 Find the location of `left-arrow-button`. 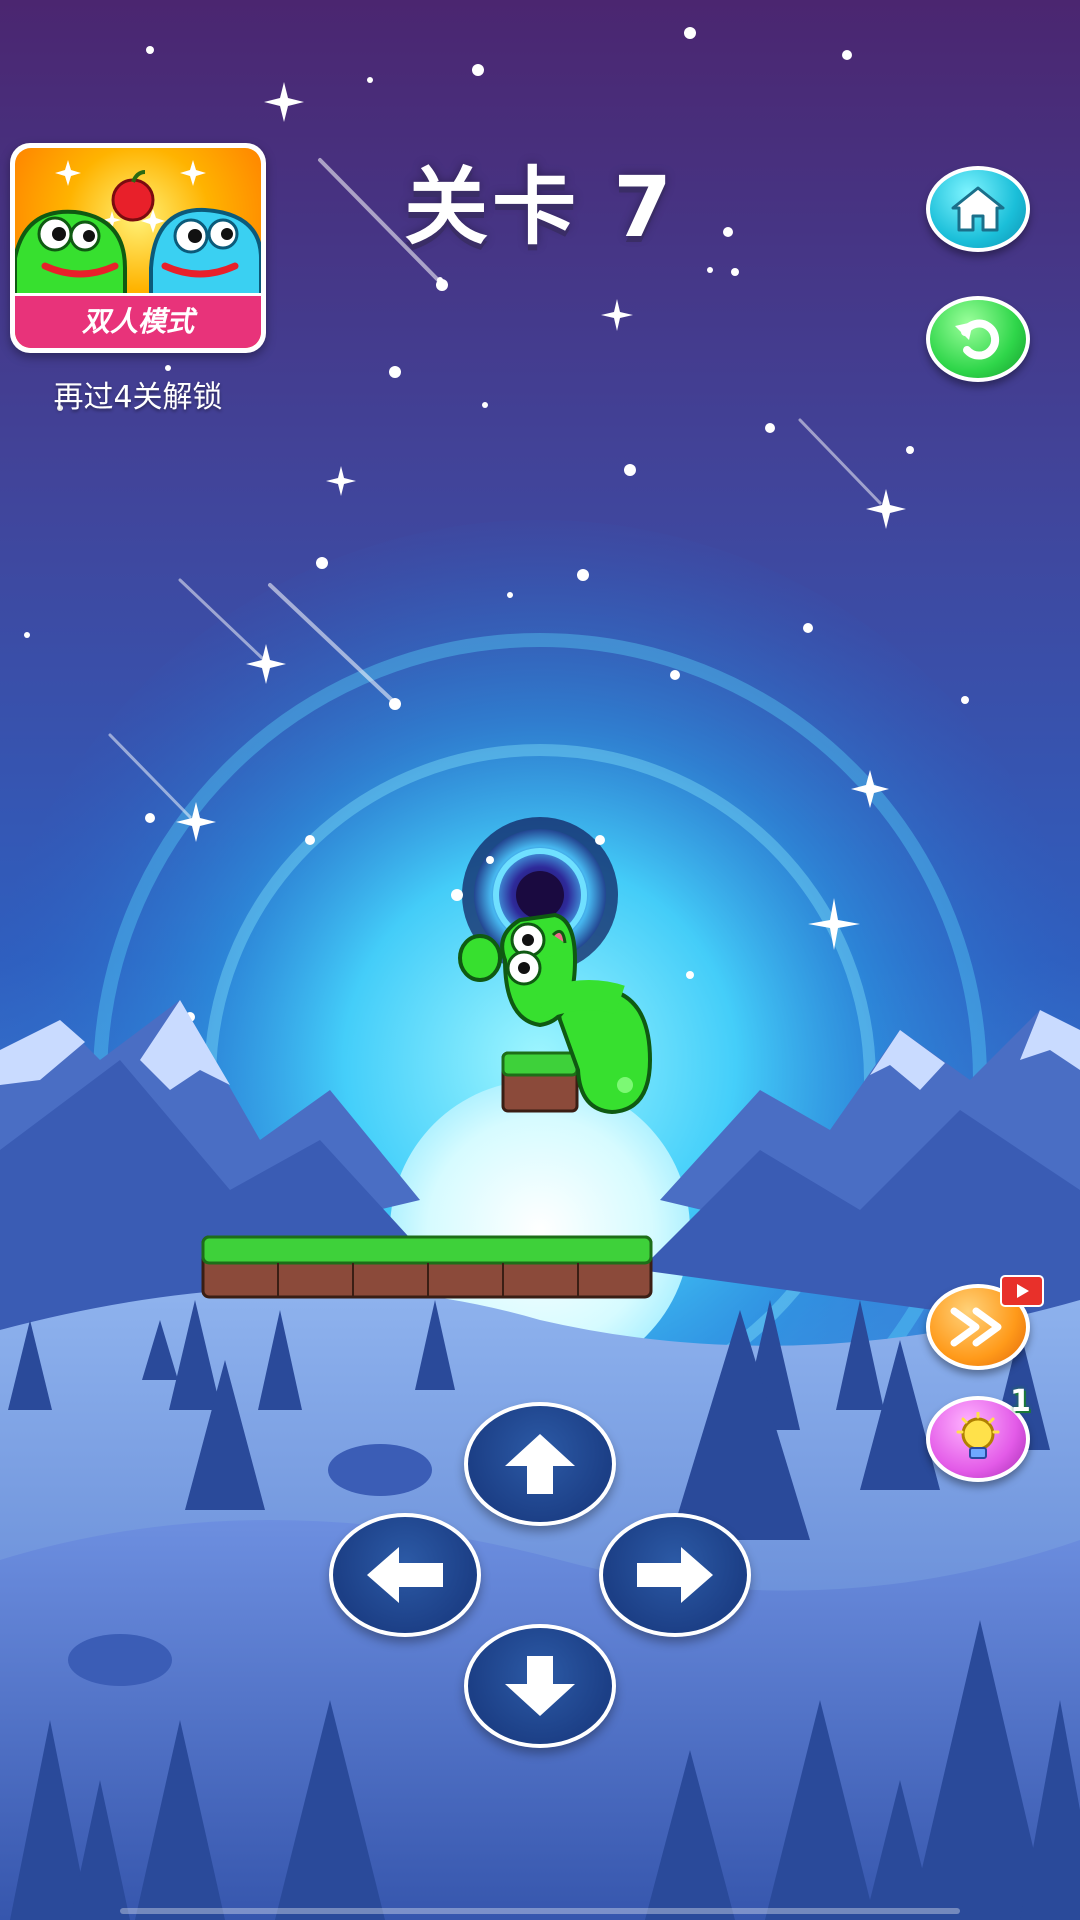

left-arrow-button is located at coordinates (405, 1575).